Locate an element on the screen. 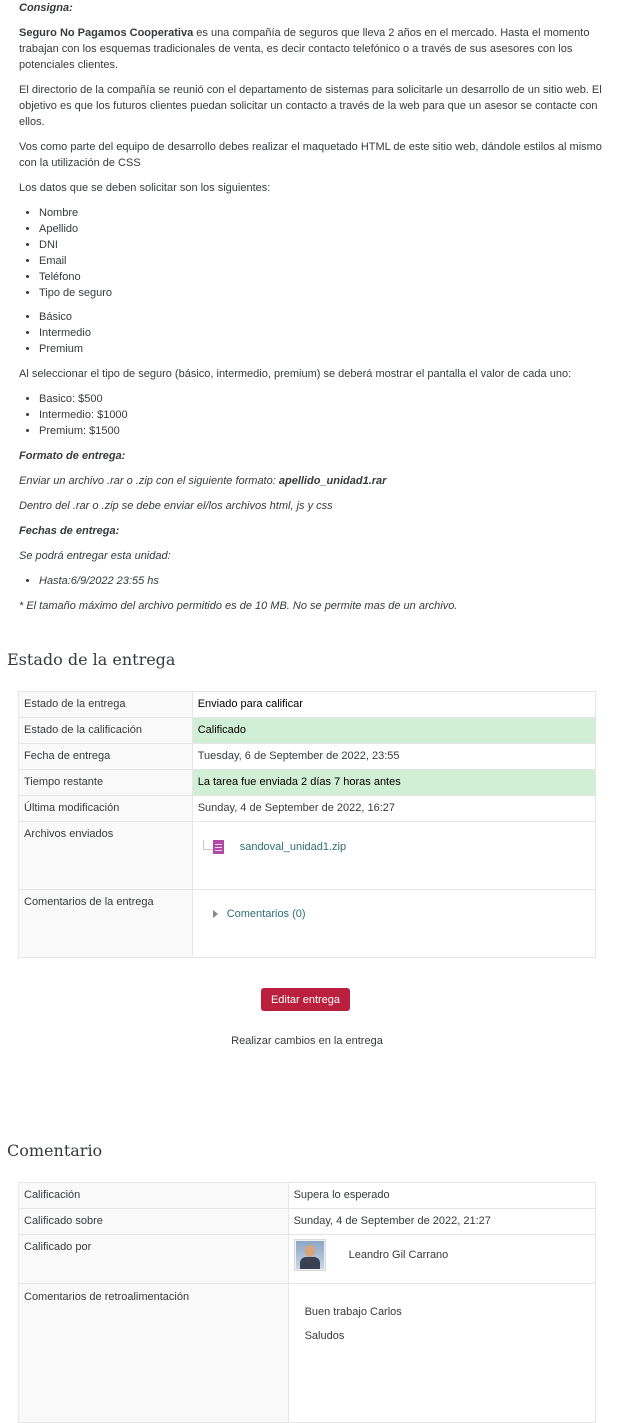 The image size is (633, 1423). table-row: Calificado por Leandro Gil Carrano is located at coordinates (307, 1259).